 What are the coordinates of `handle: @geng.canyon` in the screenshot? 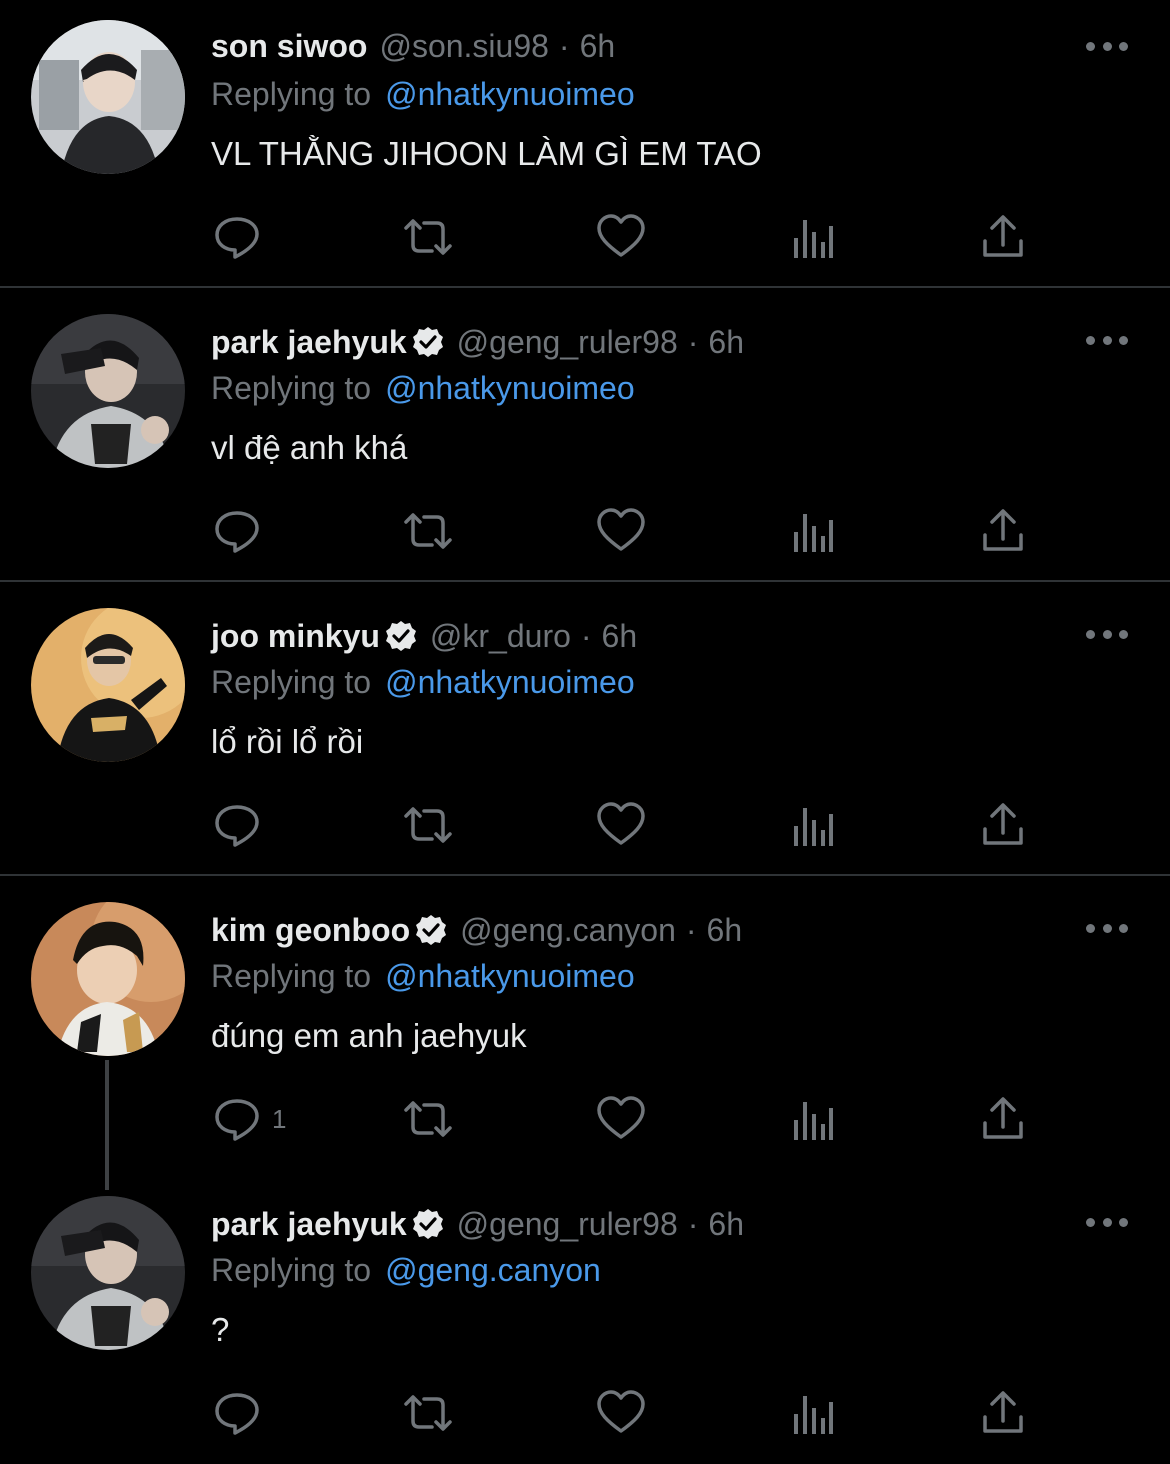 It's located at (568, 930).